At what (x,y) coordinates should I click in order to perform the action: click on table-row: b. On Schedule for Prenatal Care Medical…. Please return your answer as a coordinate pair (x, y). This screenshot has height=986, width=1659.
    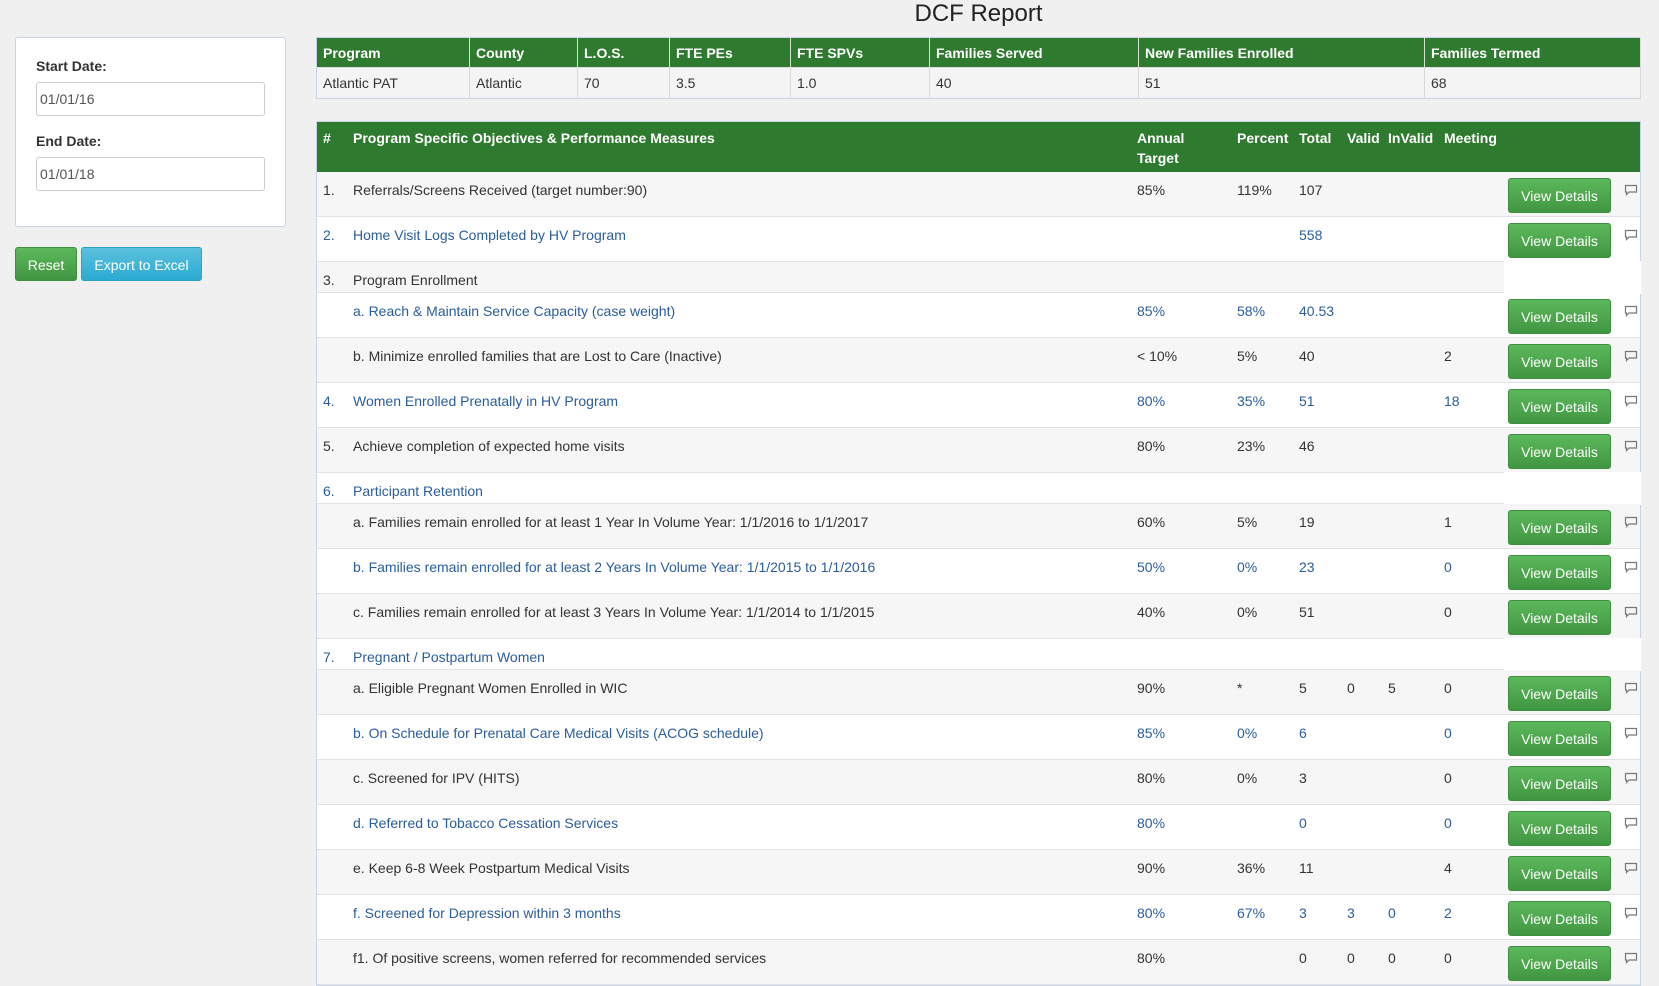
    Looking at the image, I should click on (978, 737).